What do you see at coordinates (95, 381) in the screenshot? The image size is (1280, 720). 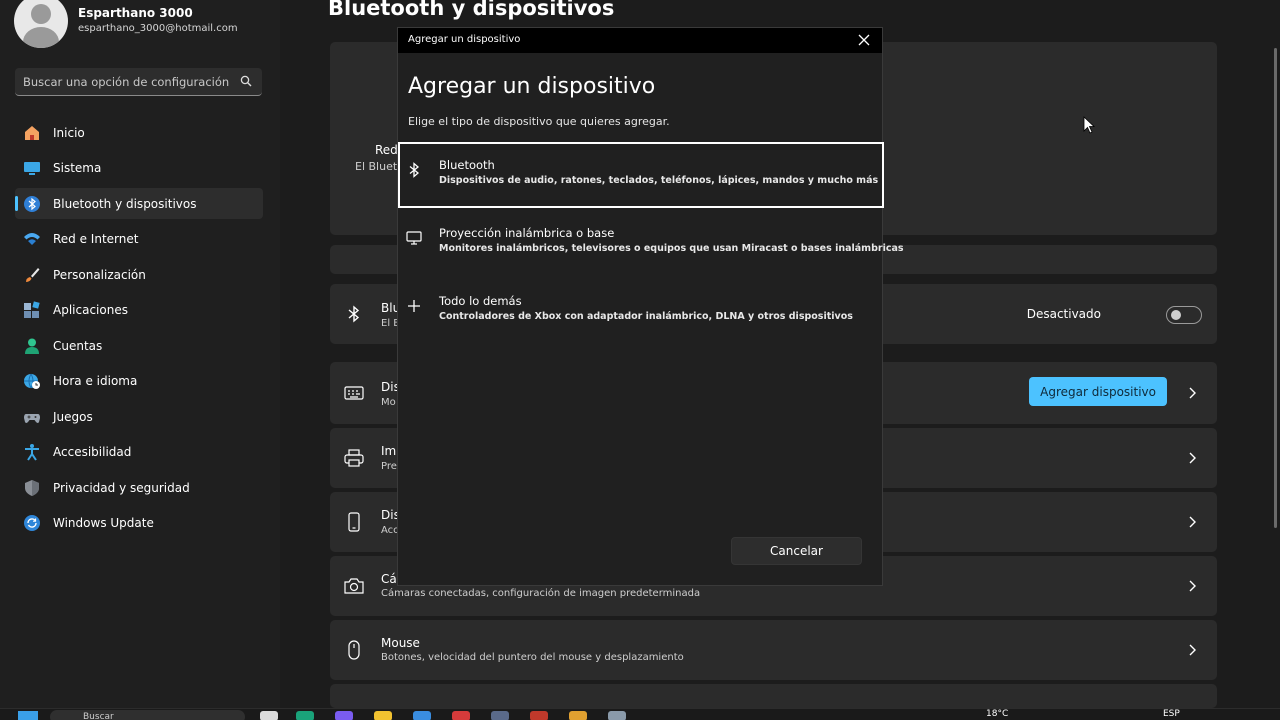 I see `sidebar-item-label: Hora e idioma` at bounding box center [95, 381].